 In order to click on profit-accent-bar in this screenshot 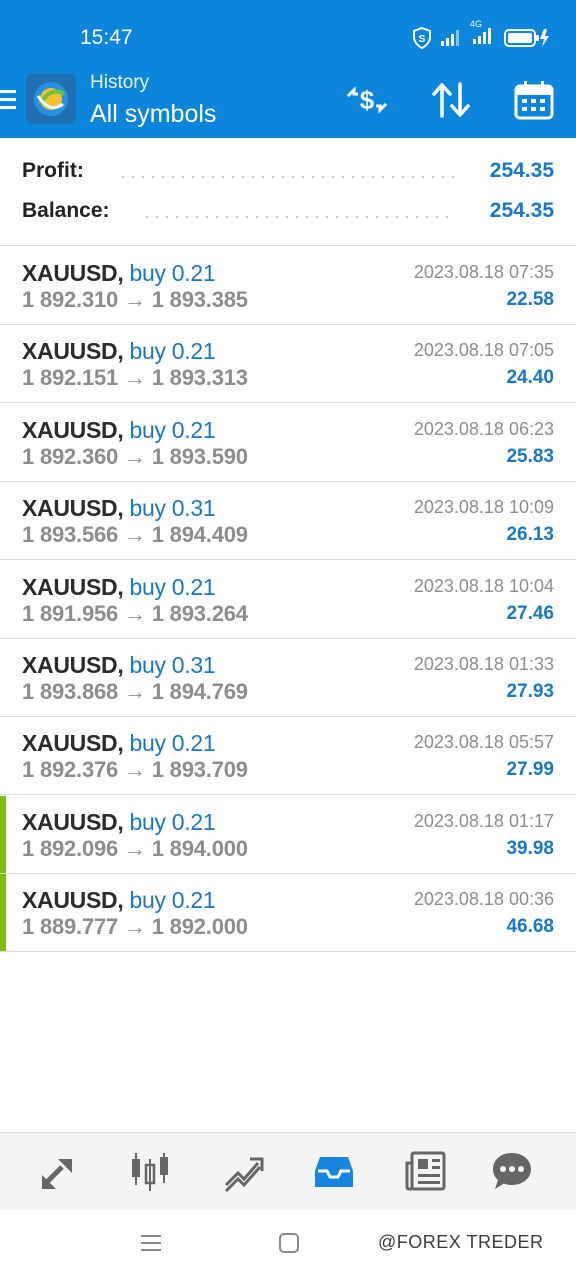, I will do `click(3, 912)`.